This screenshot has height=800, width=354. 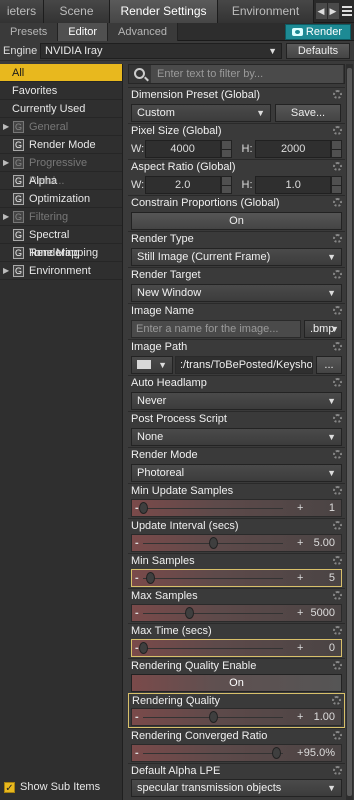 What do you see at coordinates (61, 181) in the screenshot?
I see `category-alpha: G Alpha` at bounding box center [61, 181].